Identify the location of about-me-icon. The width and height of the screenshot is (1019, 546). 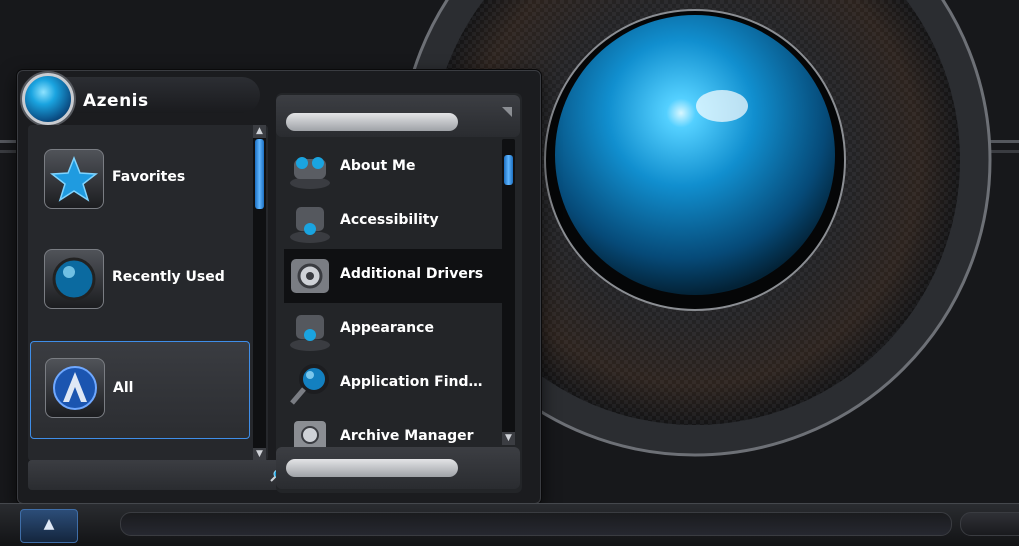
(310, 173).